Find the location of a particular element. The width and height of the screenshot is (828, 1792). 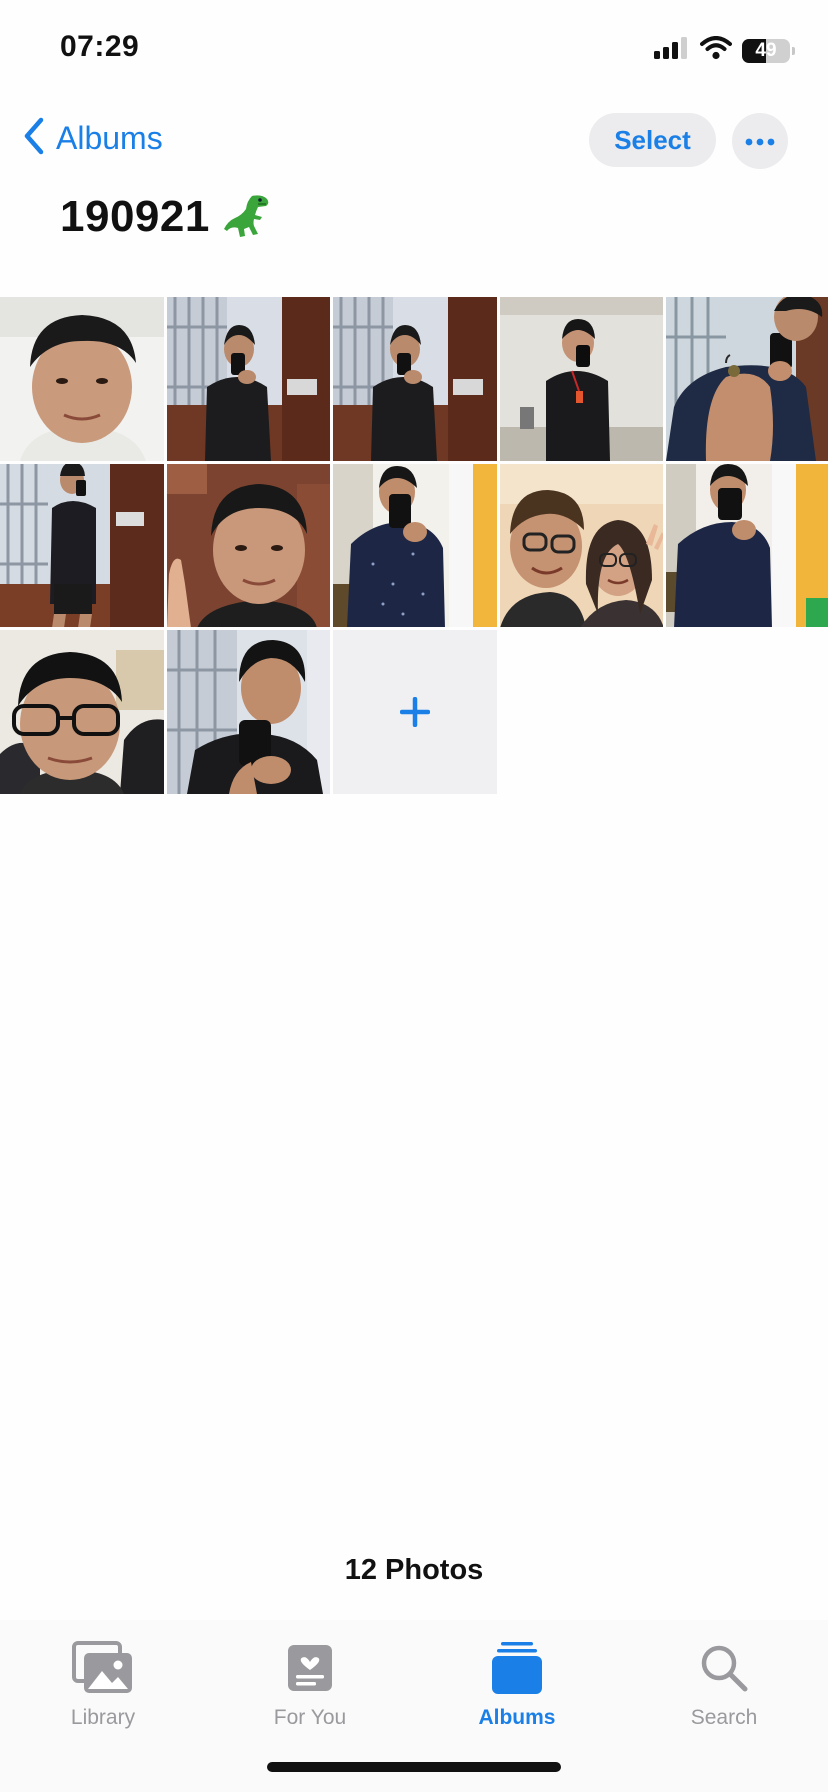

tab-library-label: Library is located at coordinates (103, 1717).